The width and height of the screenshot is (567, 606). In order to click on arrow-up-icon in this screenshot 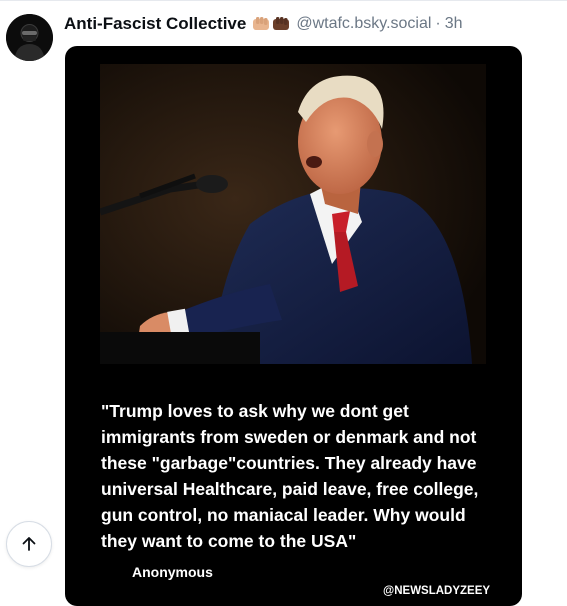, I will do `click(29, 544)`.